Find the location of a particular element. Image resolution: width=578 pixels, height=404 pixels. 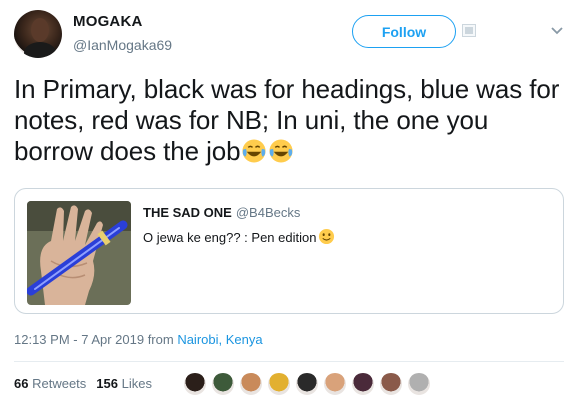

liker-avatars is located at coordinates (309, 384).